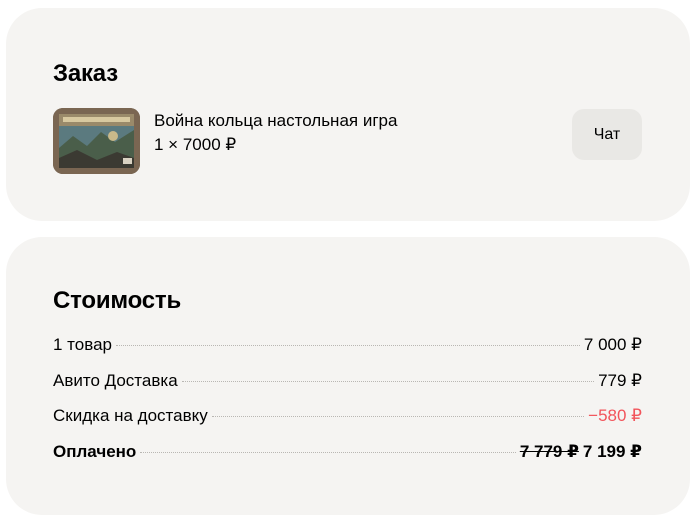 This screenshot has width=700, height=525. I want to click on total-old-value: 7 779 ₽, so click(549, 451).